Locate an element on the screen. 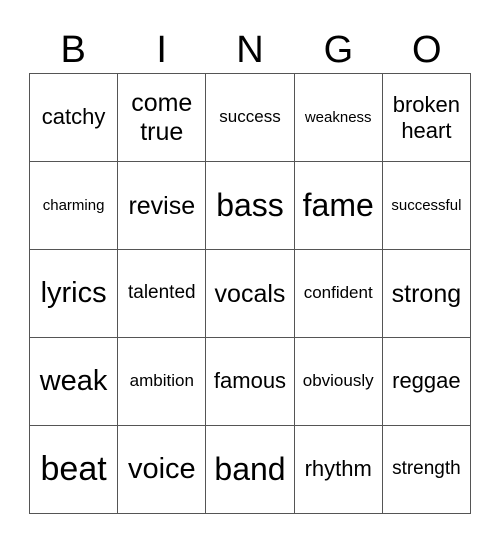 This screenshot has height=544, width=500. cell-text: come true is located at coordinates (162, 117).